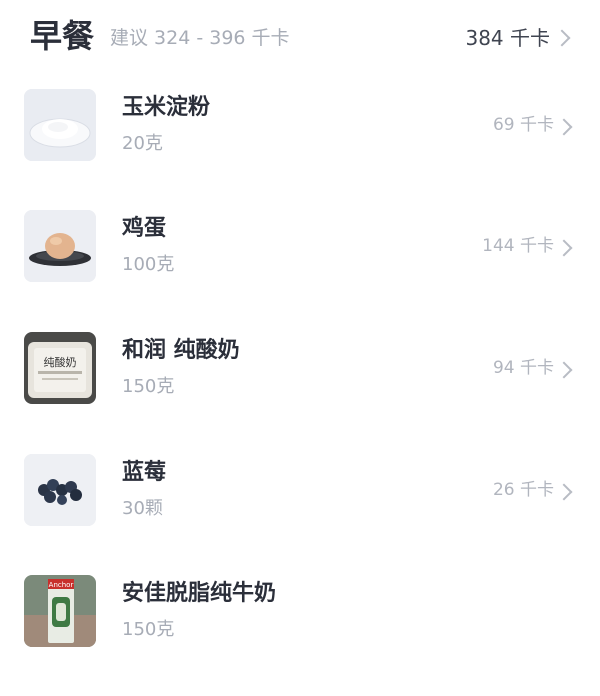  Describe the element at coordinates (181, 350) in the screenshot. I see `food-name: 和润 纯酸奶` at that location.